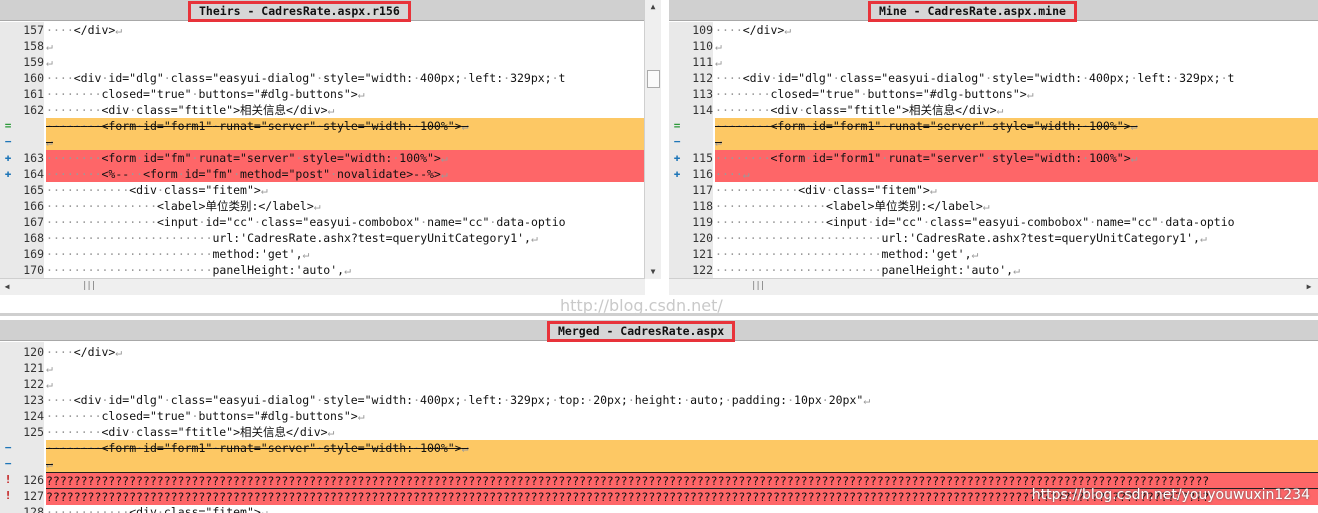 Image resolution: width=1318 pixels, height=513 pixels. What do you see at coordinates (653, 79) in the screenshot?
I see `theirs-scroll-thumb` at bounding box center [653, 79].